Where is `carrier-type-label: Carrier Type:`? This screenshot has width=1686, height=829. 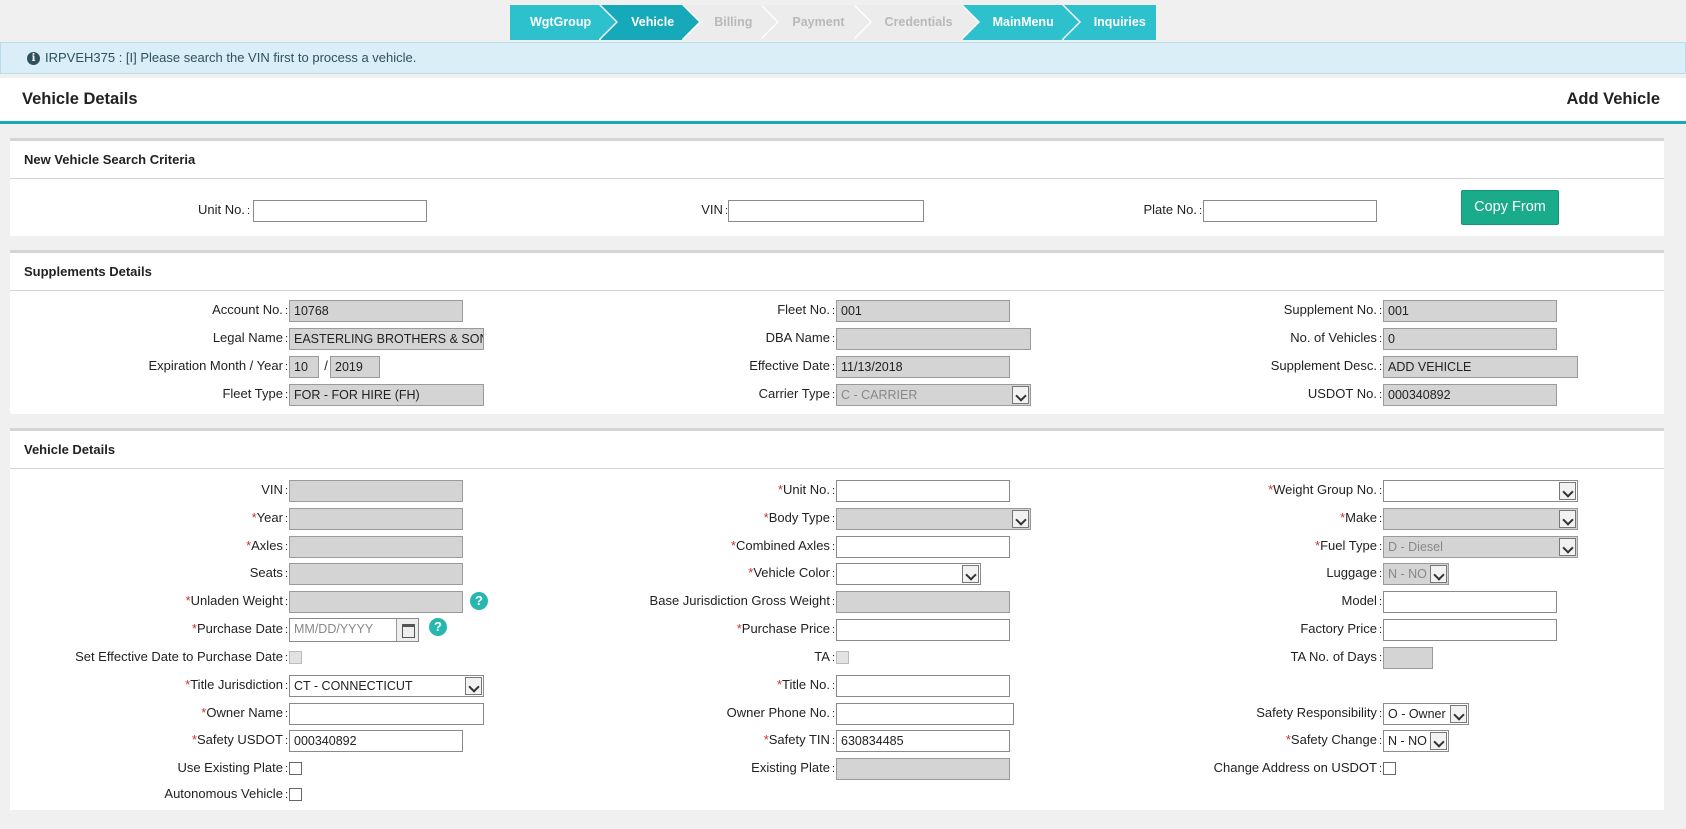 carrier-type-label: Carrier Type: is located at coordinates (796, 393).